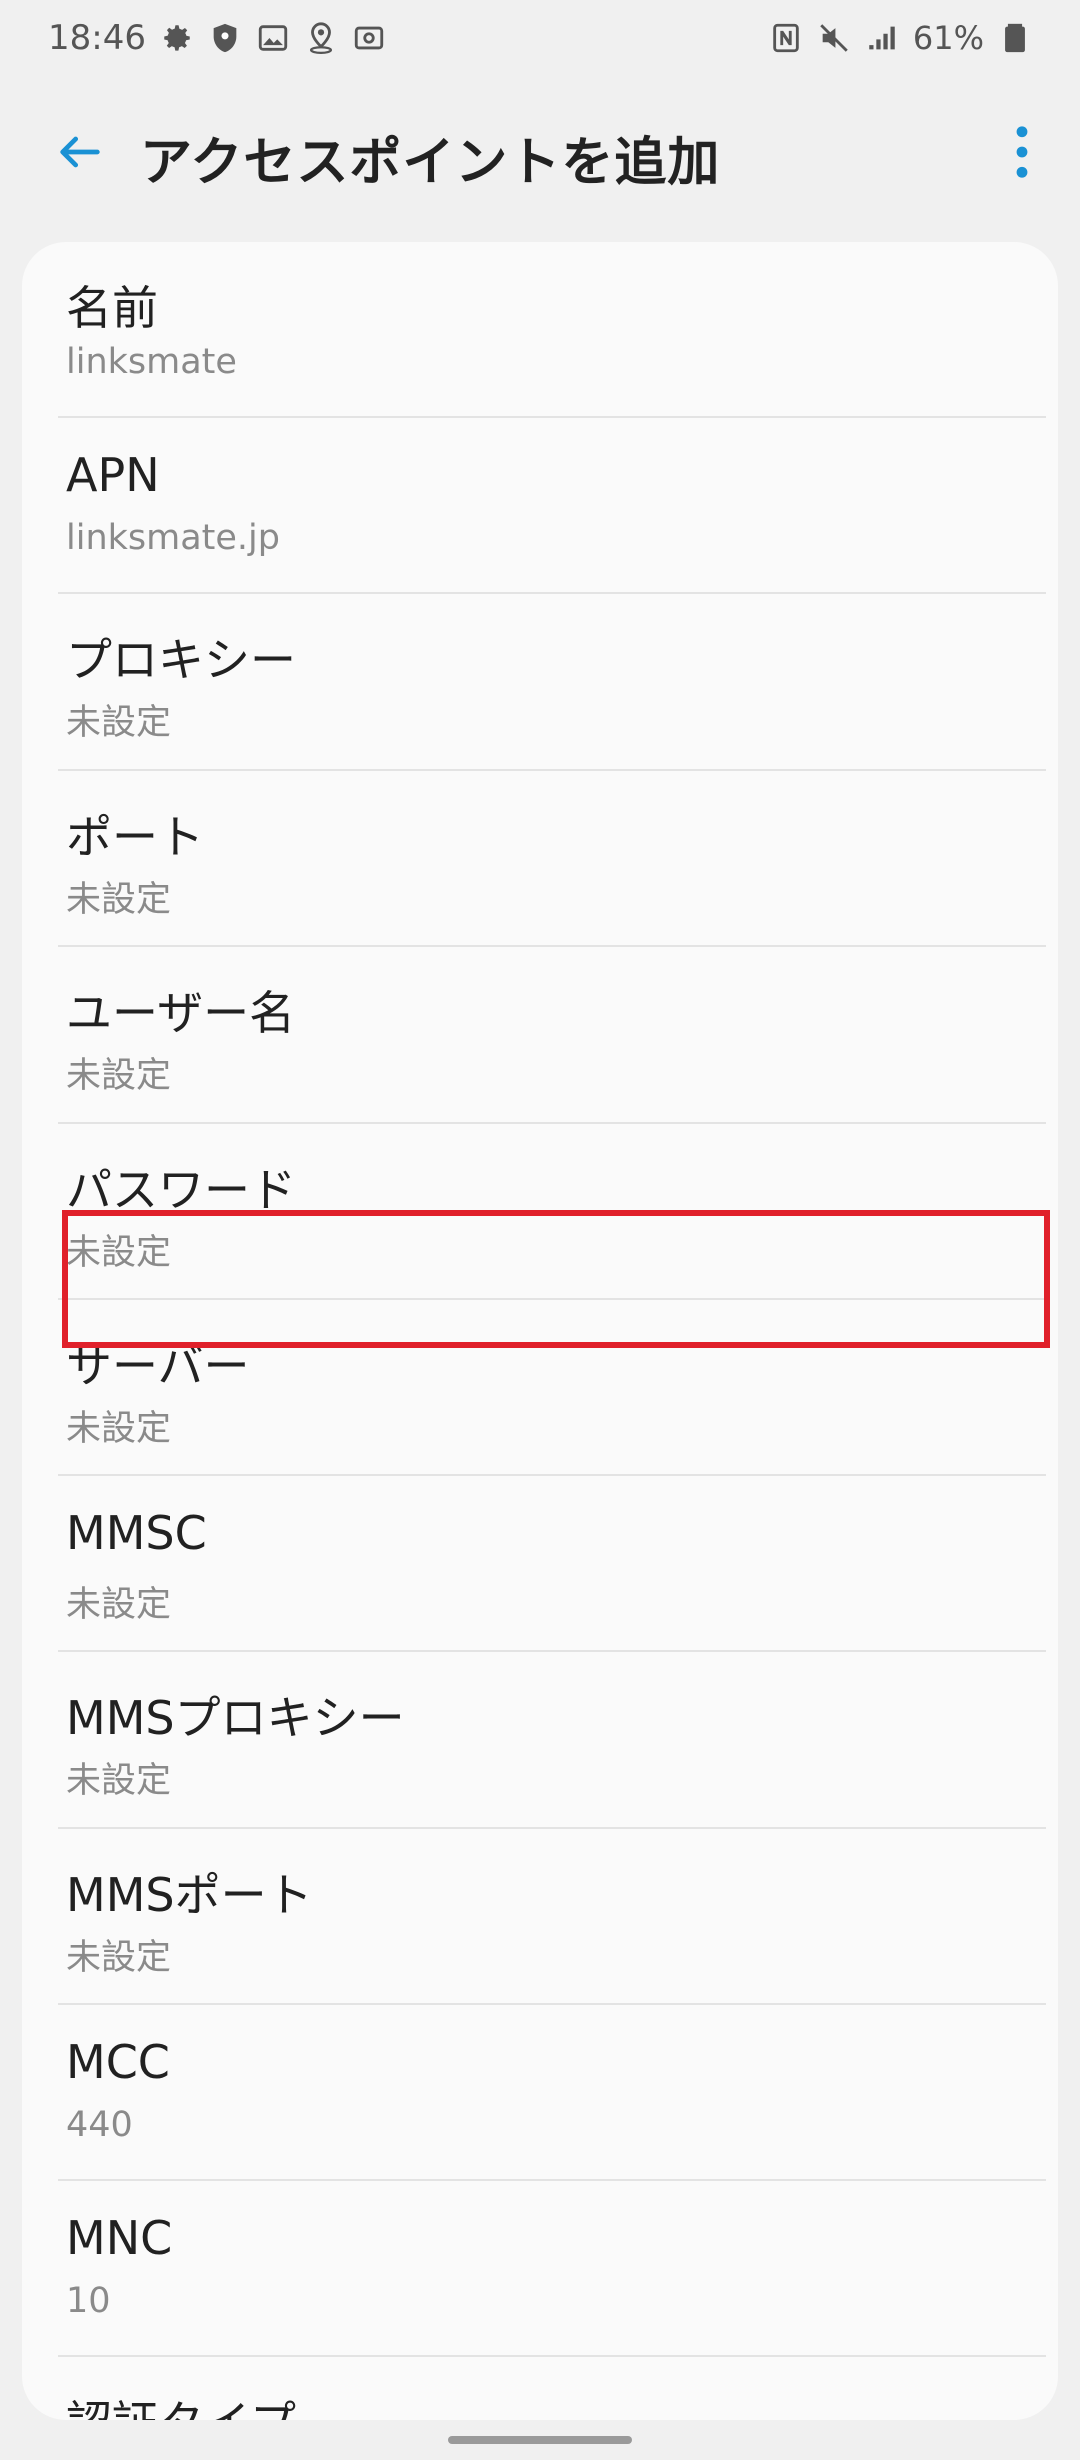 This screenshot has height=2460, width=1080. What do you see at coordinates (540, 1564) in the screenshot?
I see `pref-item-mmsc: MMSC 未設定` at bounding box center [540, 1564].